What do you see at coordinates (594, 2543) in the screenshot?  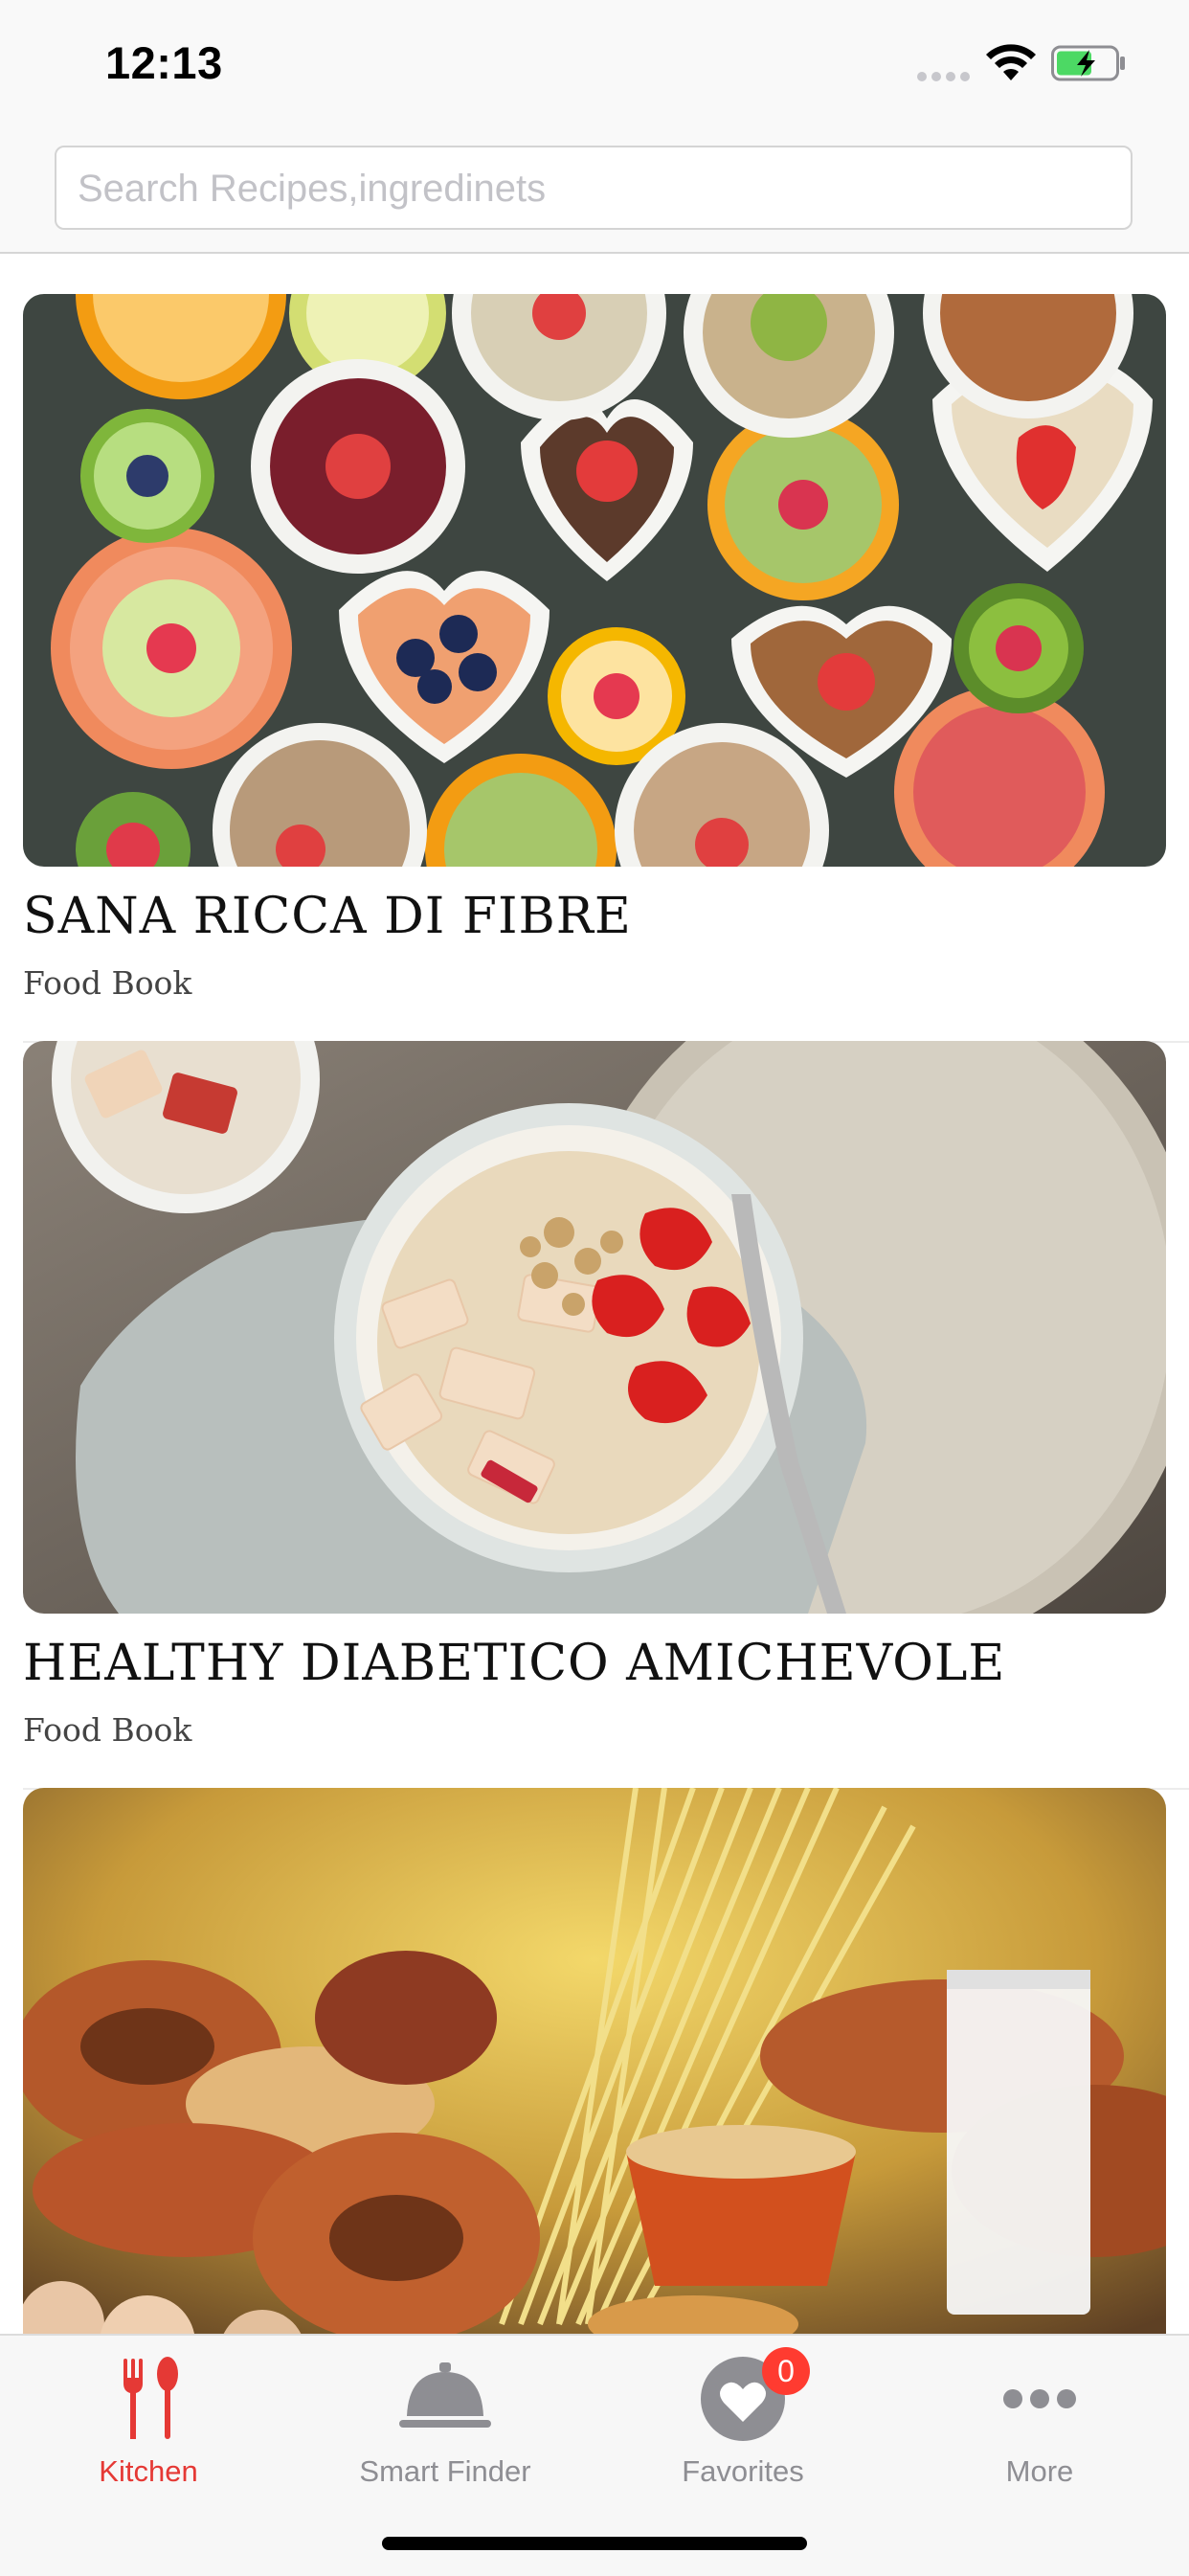 I see `home-indicator` at bounding box center [594, 2543].